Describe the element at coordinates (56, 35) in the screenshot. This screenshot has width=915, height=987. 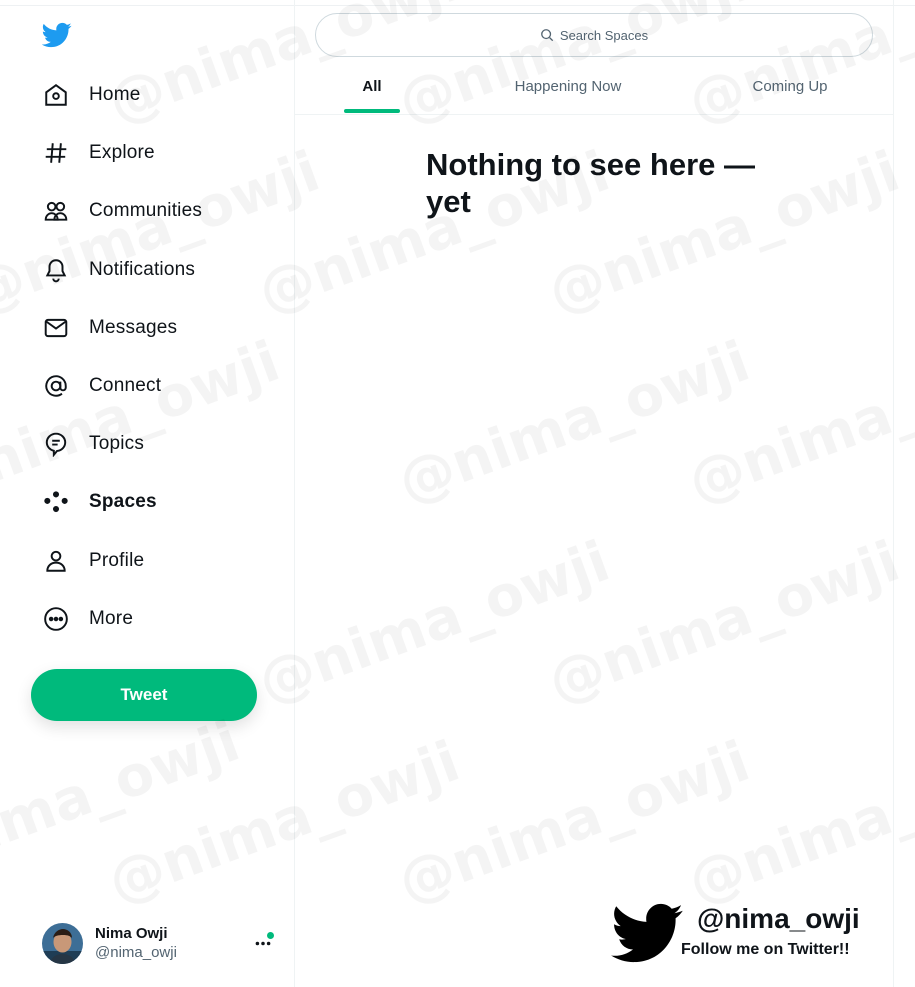
I see `twitter-bird-icon` at that location.